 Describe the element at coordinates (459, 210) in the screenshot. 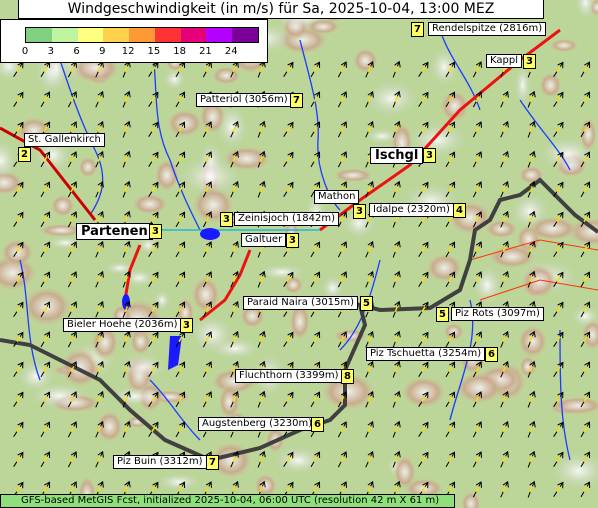

I see `value-idalpe: 4` at that location.